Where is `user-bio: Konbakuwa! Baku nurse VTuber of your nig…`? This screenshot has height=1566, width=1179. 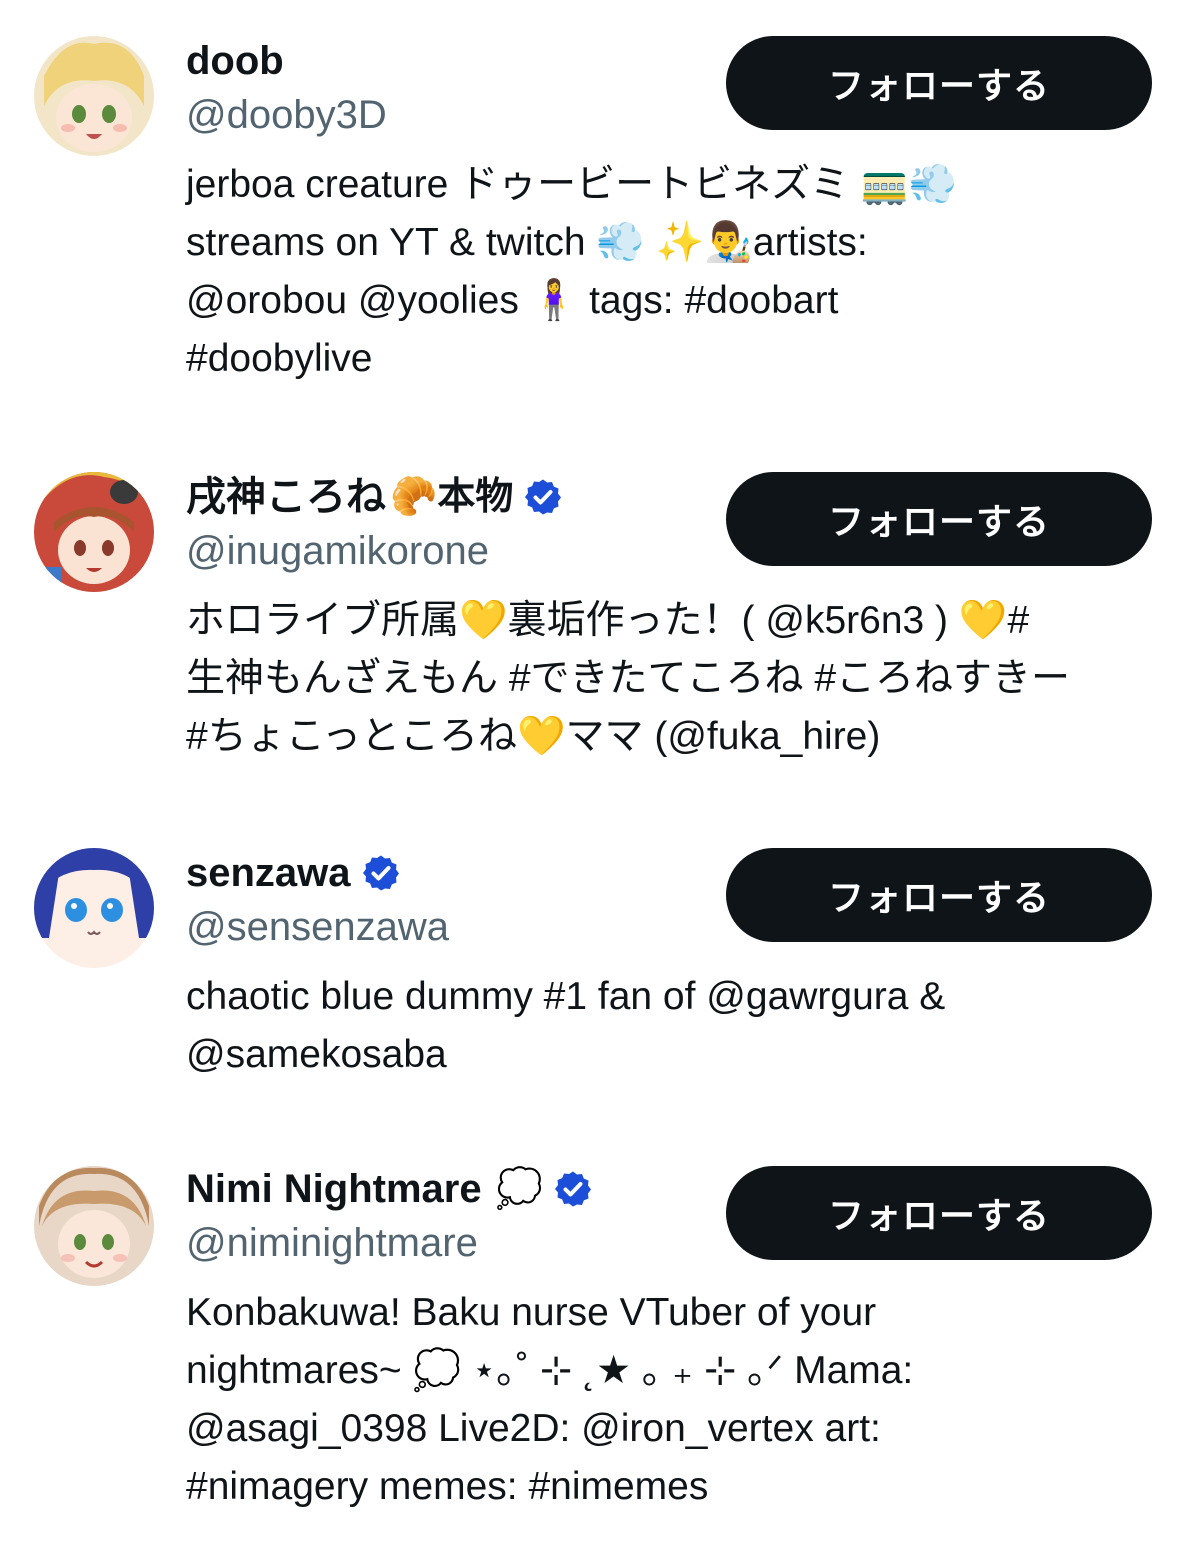 user-bio: Konbakuwa! Baku nurse VTuber of your nig… is located at coordinates (550, 1399).